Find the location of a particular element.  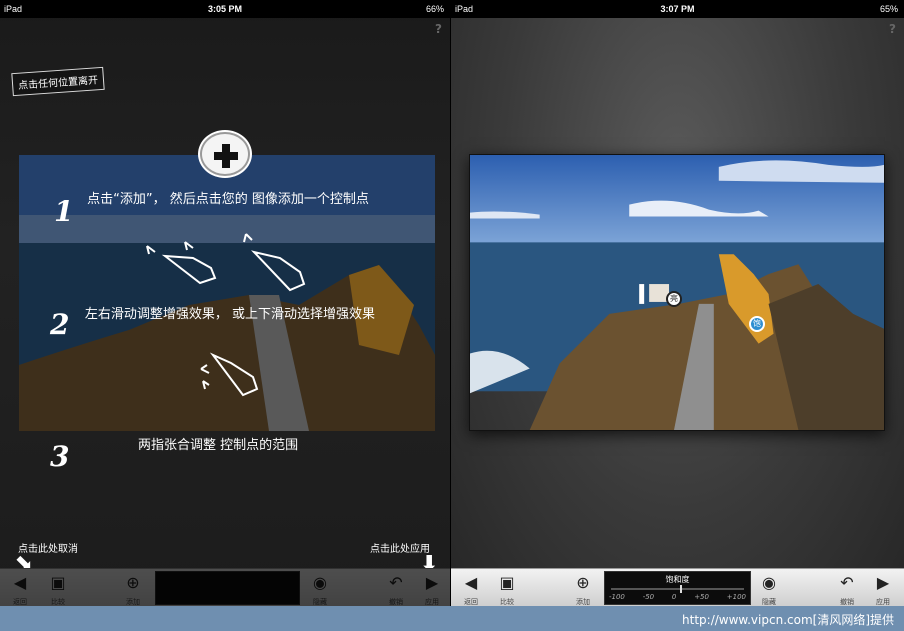

slider-knob is located at coordinates (681, 589).